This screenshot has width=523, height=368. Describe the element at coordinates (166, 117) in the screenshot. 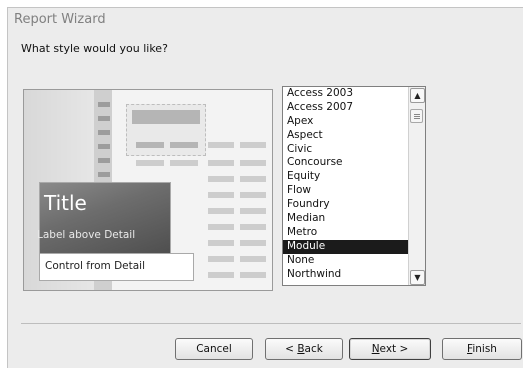

I see `preview-header-bar` at that location.